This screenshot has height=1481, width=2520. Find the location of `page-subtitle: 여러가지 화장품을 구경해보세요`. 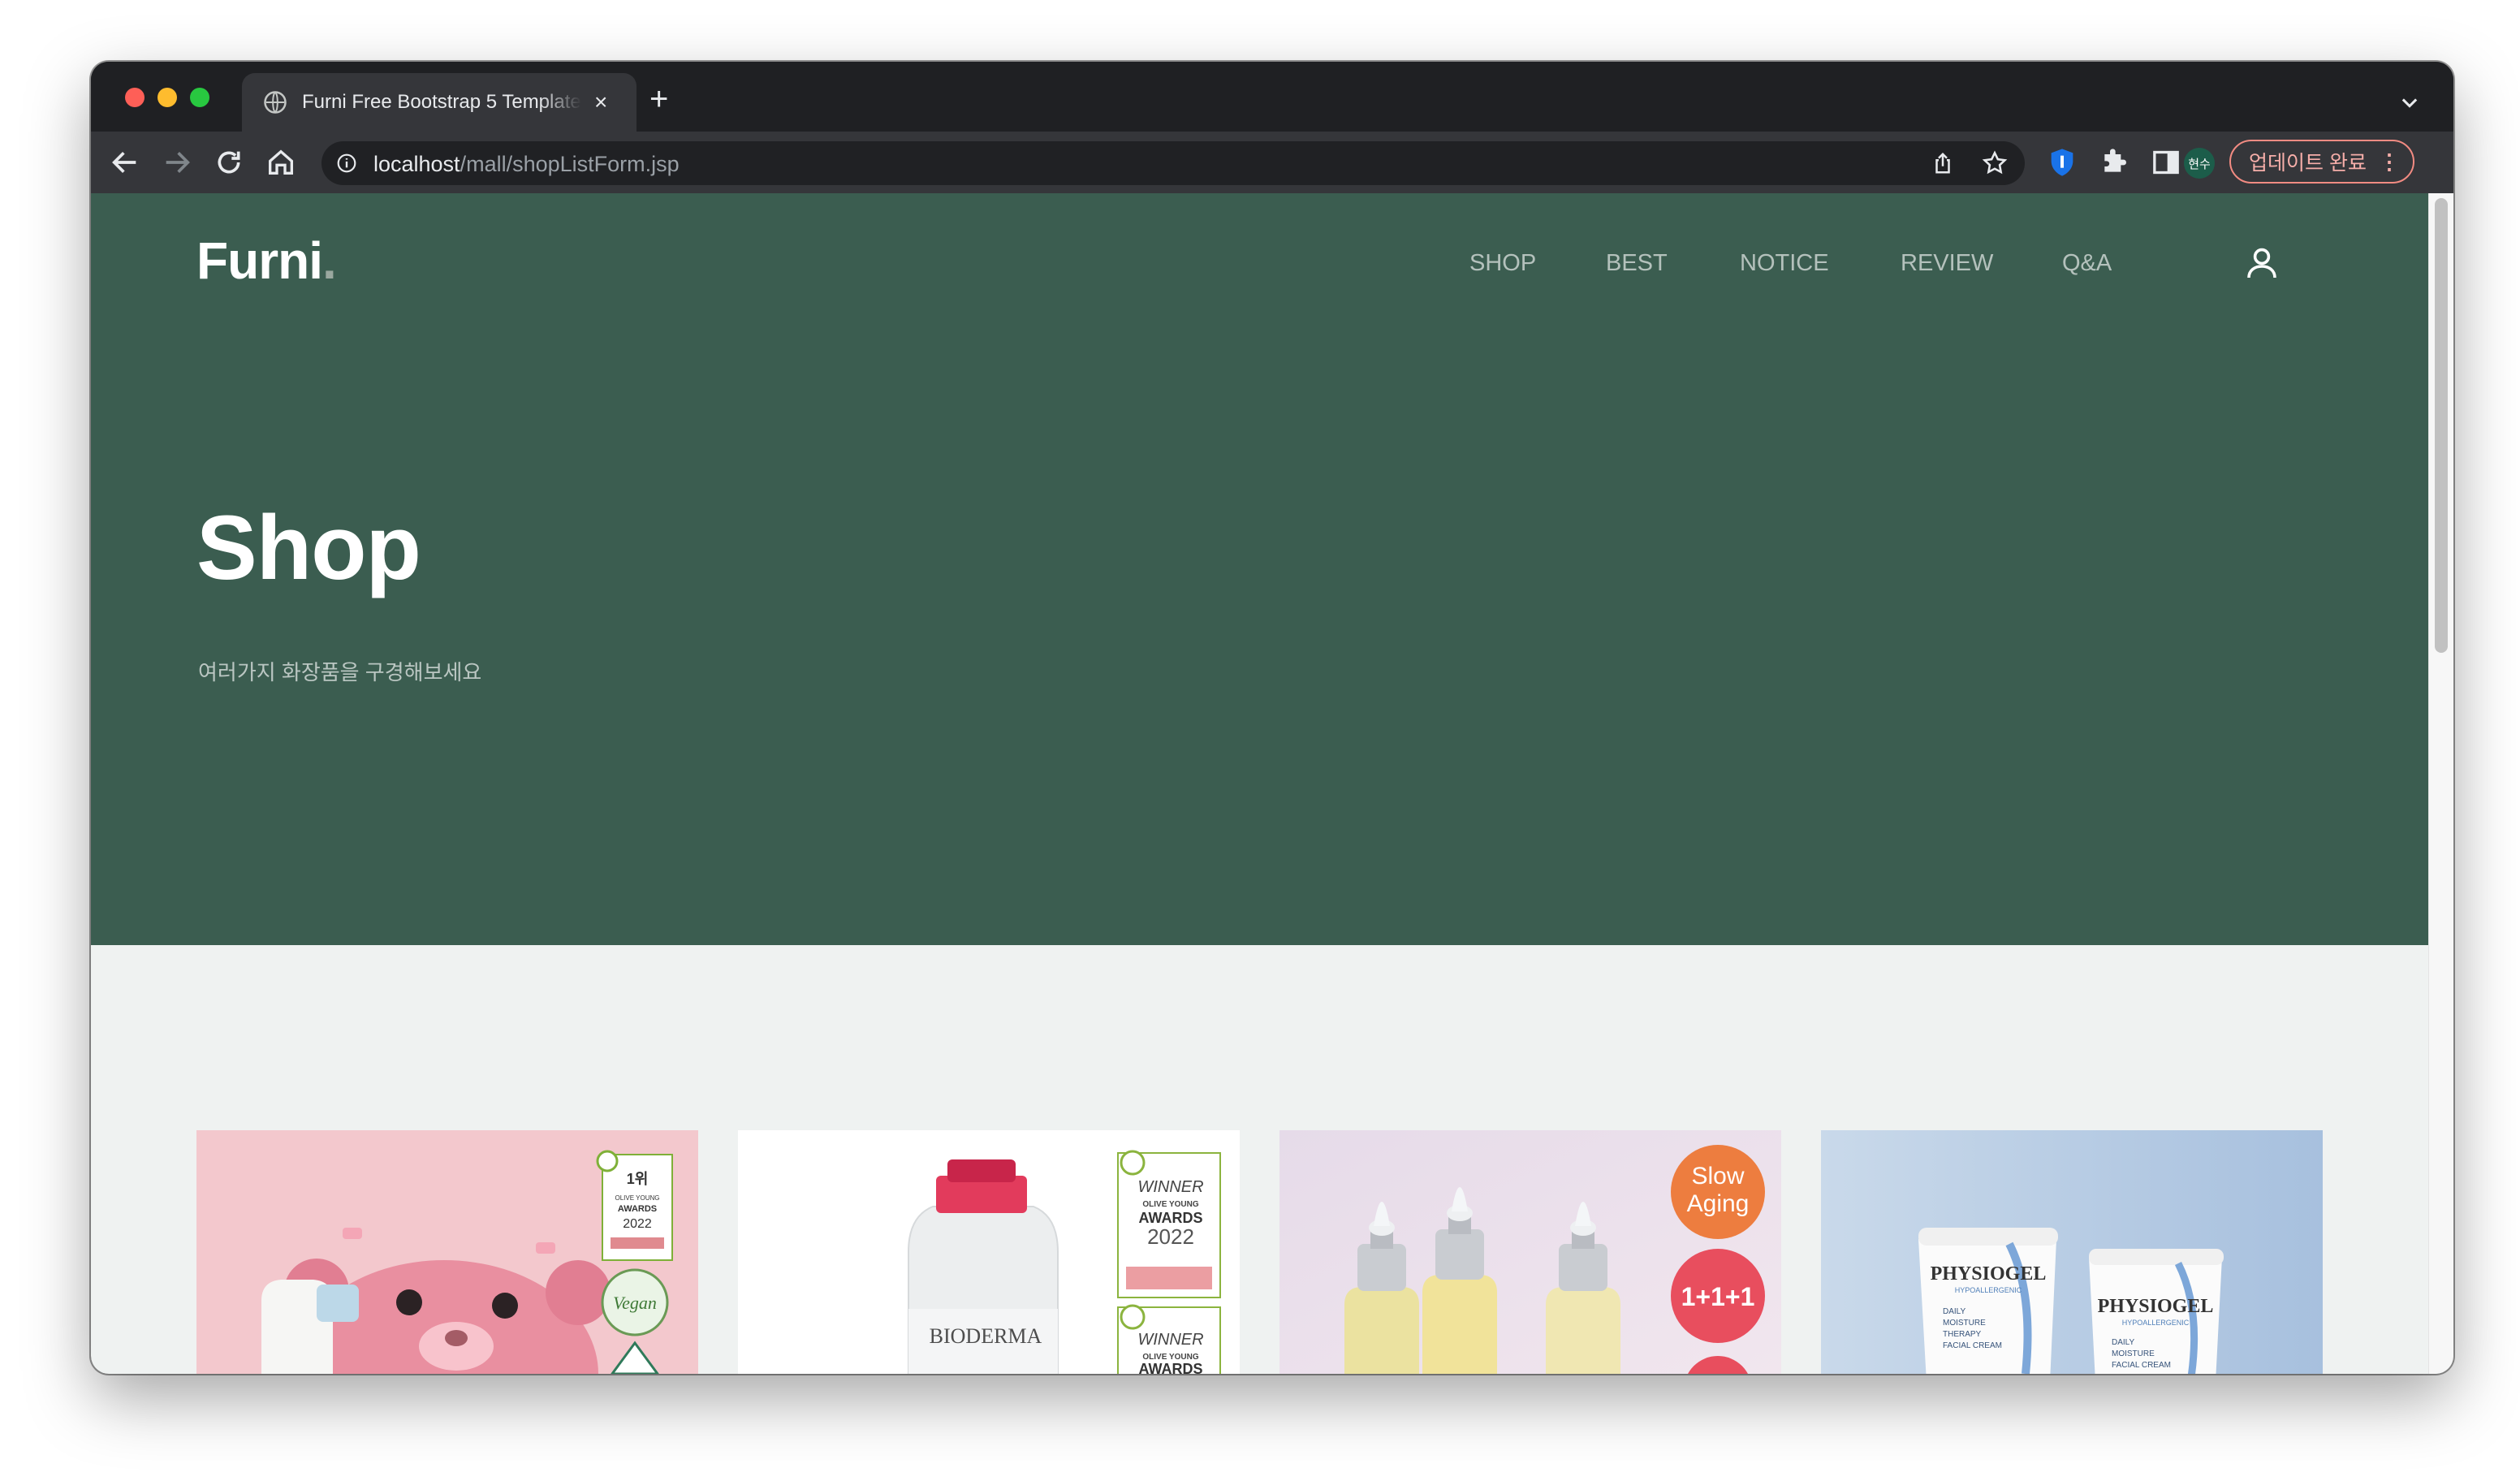

page-subtitle: 여러가지 화장품을 구경해보세요 is located at coordinates (340, 672).